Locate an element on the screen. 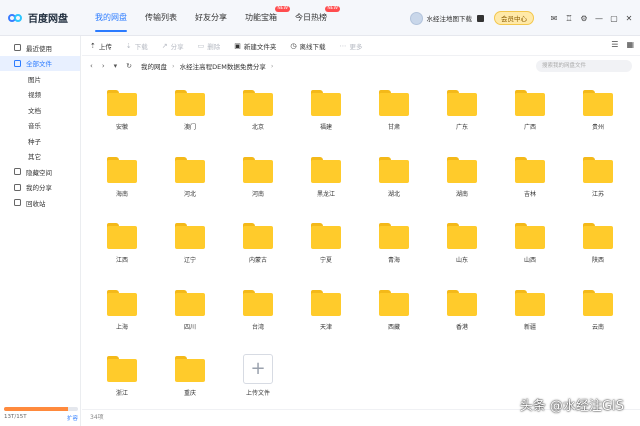 The width and height of the screenshot is (640, 426). folder-item: 内蒙古 is located at coordinates (258, 250).